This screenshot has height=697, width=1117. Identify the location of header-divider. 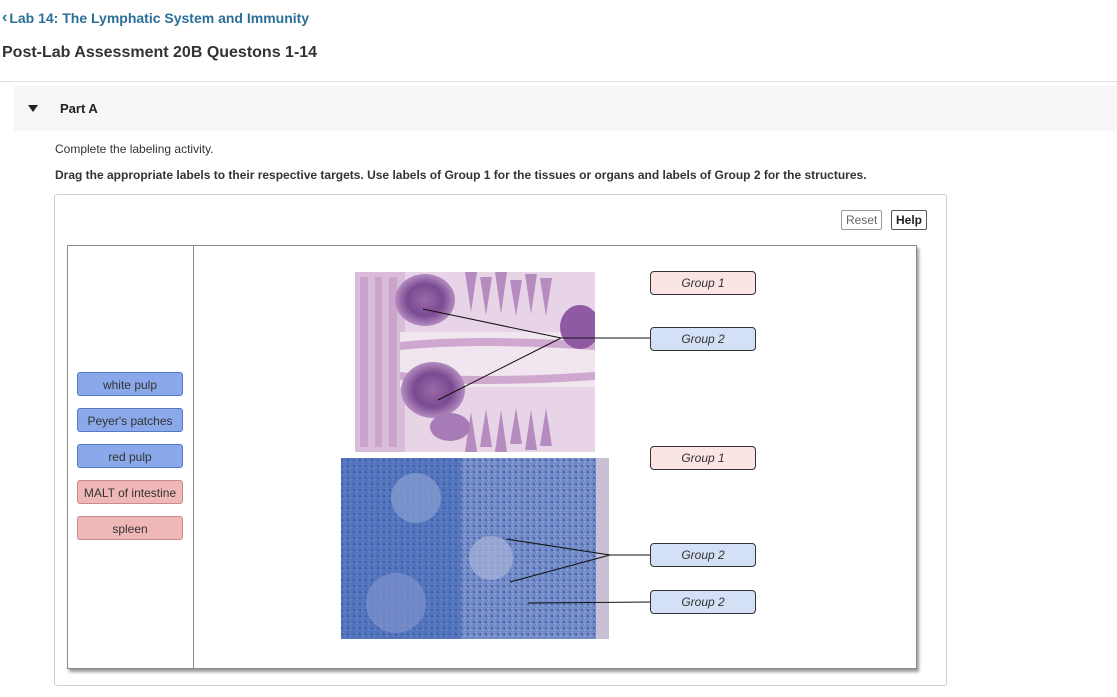
(558, 81).